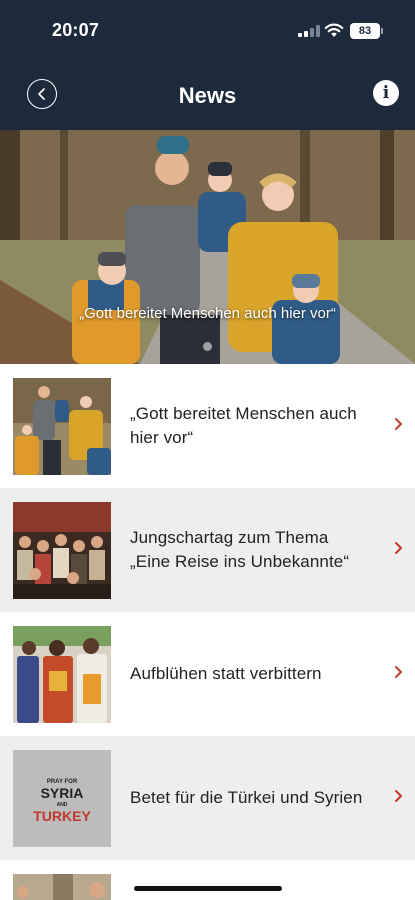  What do you see at coordinates (76, 30) in the screenshot?
I see `status-time: 20:07` at bounding box center [76, 30].